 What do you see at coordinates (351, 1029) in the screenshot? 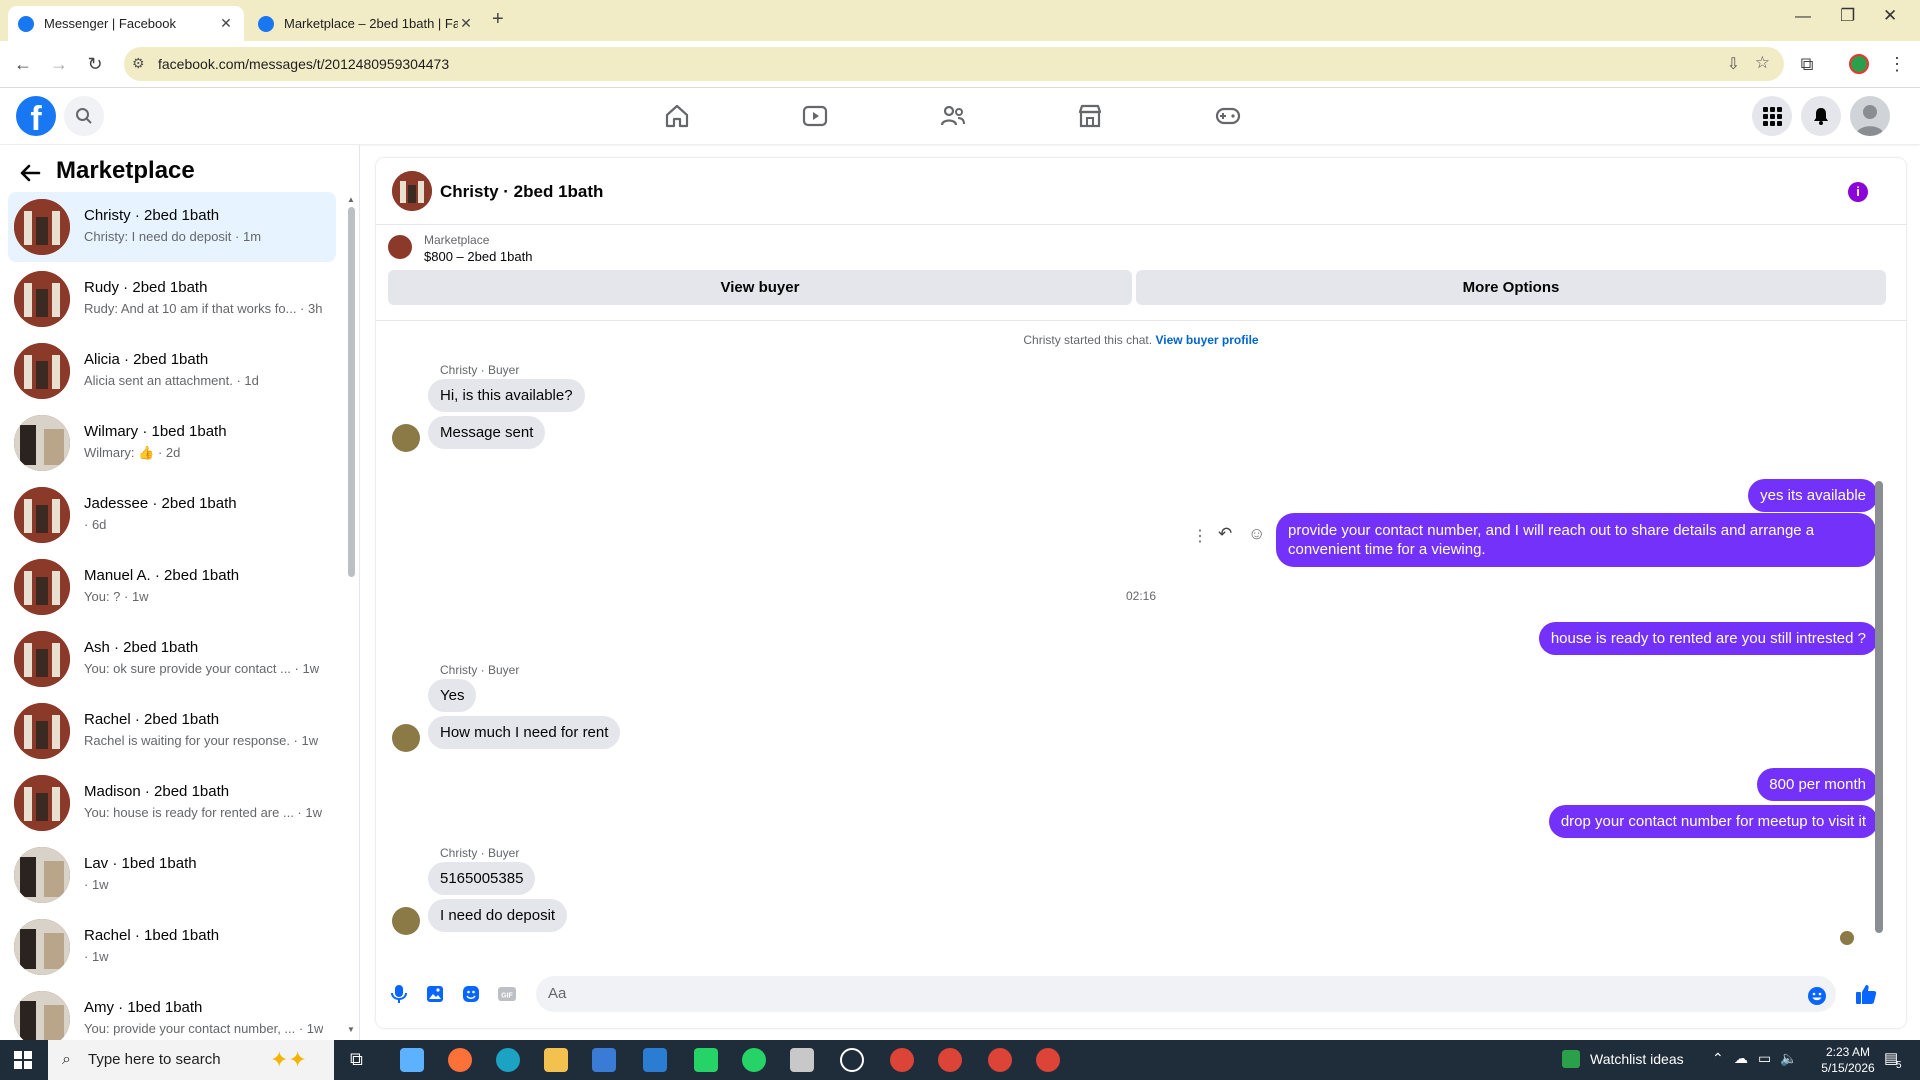
I see `scroll-down-icon: ▼` at bounding box center [351, 1029].